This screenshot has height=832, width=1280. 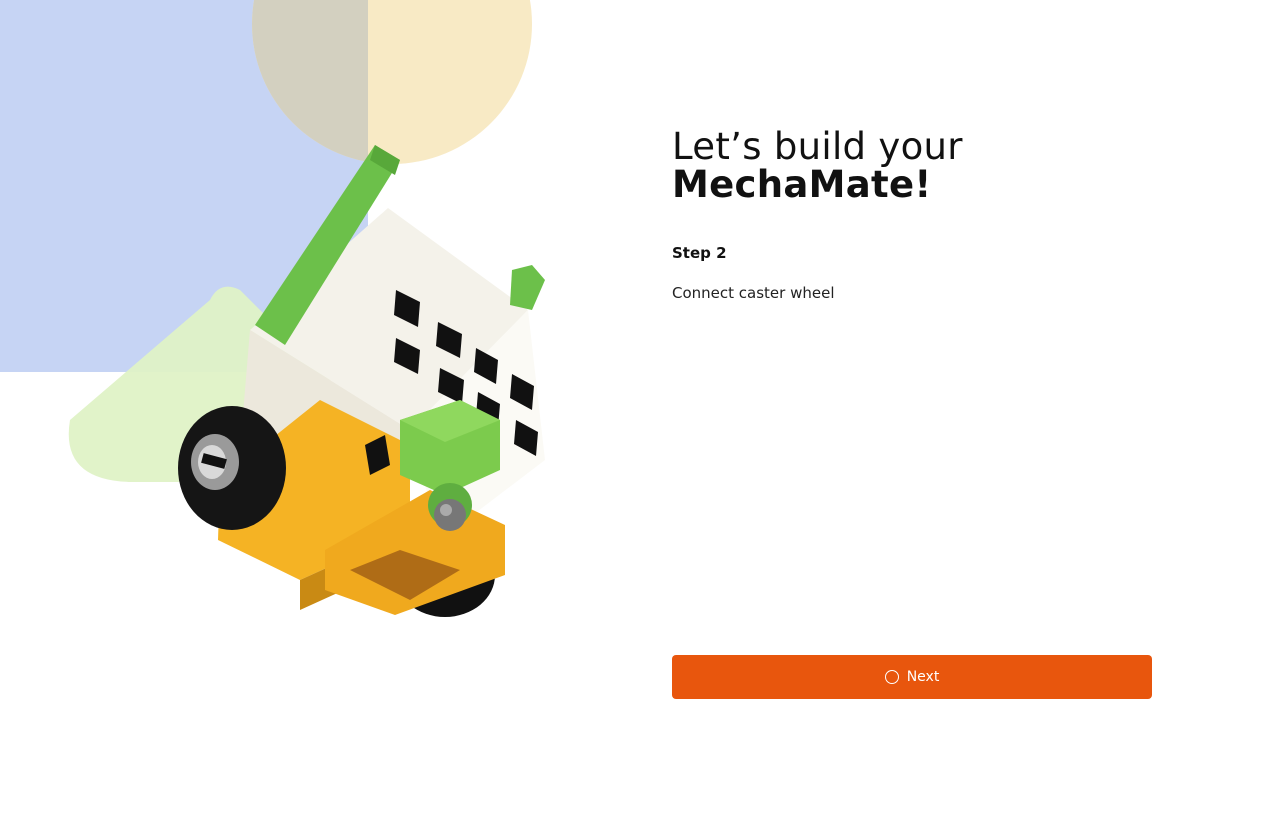 What do you see at coordinates (802, 184) in the screenshot?
I see `heading-line-2: MechaMate!` at bounding box center [802, 184].